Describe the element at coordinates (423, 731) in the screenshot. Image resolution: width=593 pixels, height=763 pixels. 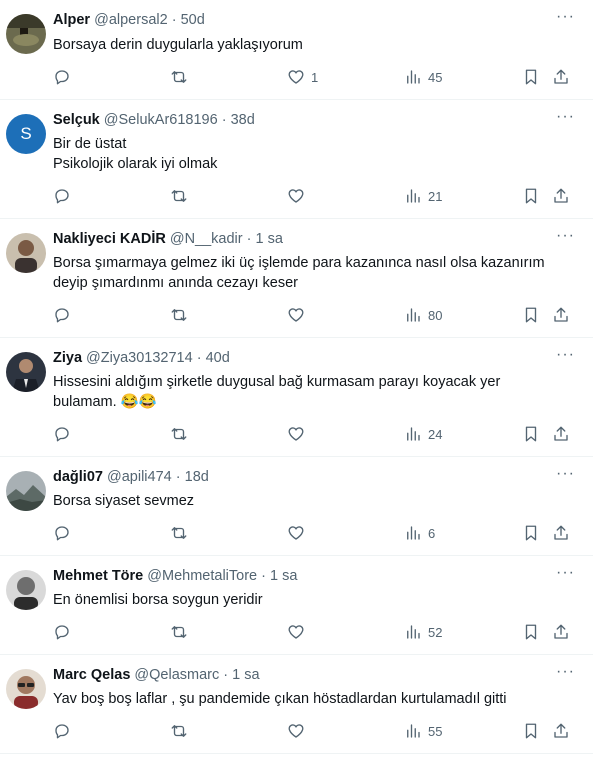
I see `views-button: 55` at that location.